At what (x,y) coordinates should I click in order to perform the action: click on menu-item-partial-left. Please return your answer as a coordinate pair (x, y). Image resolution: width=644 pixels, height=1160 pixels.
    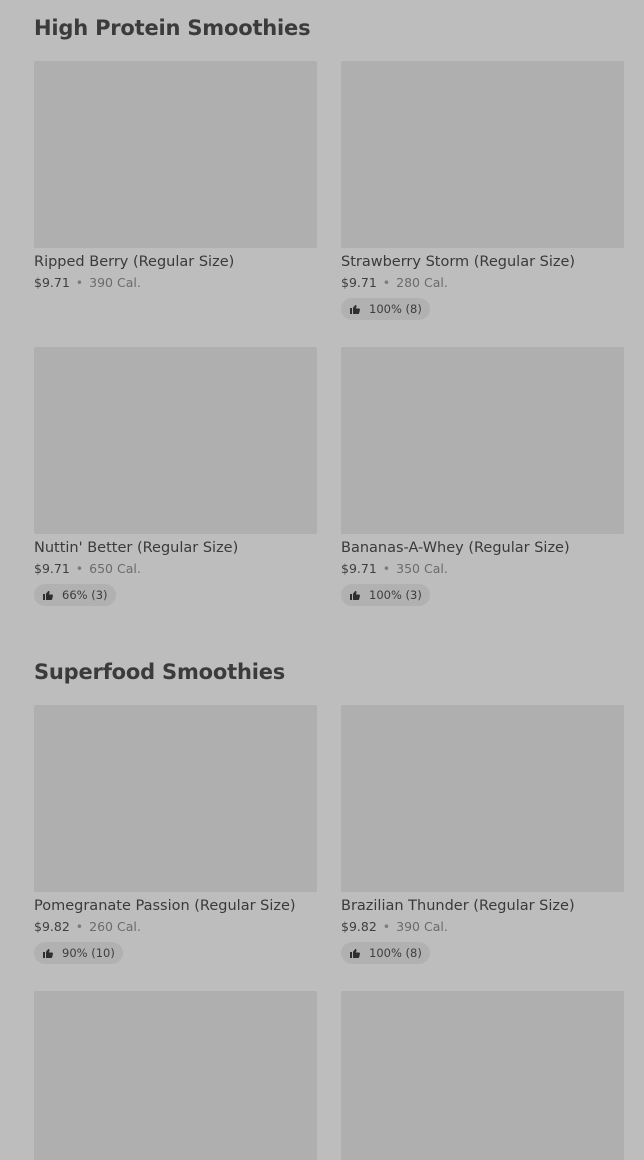
    Looking at the image, I should click on (175, 1075).